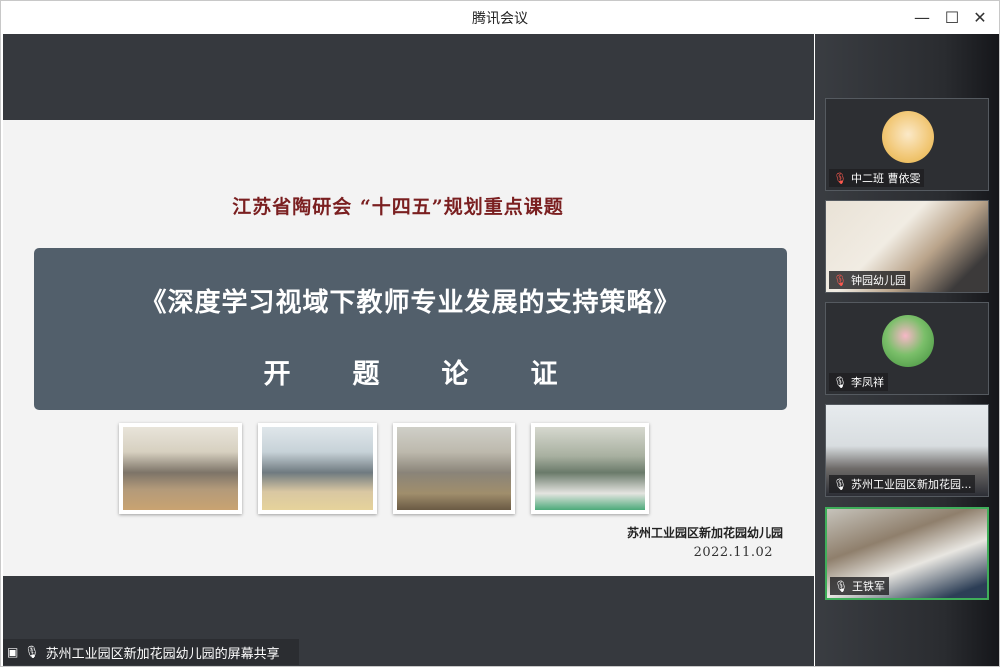 The image size is (1000, 667). I want to click on participant-name-tag: 🎙 钟园幼儿园, so click(869, 280).